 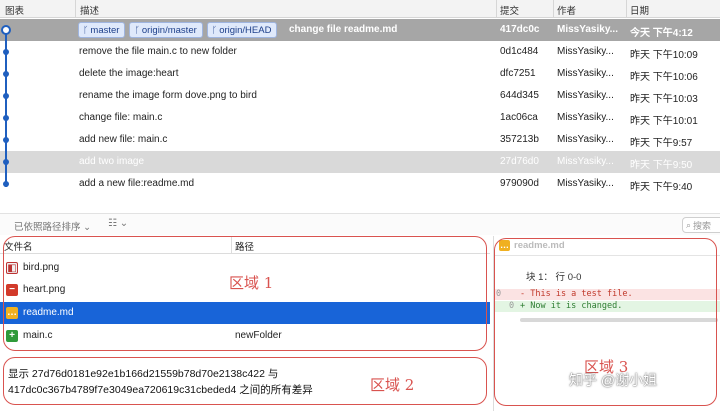 What do you see at coordinates (639, 10) in the screenshot?
I see `column-date: 日期` at bounding box center [639, 10].